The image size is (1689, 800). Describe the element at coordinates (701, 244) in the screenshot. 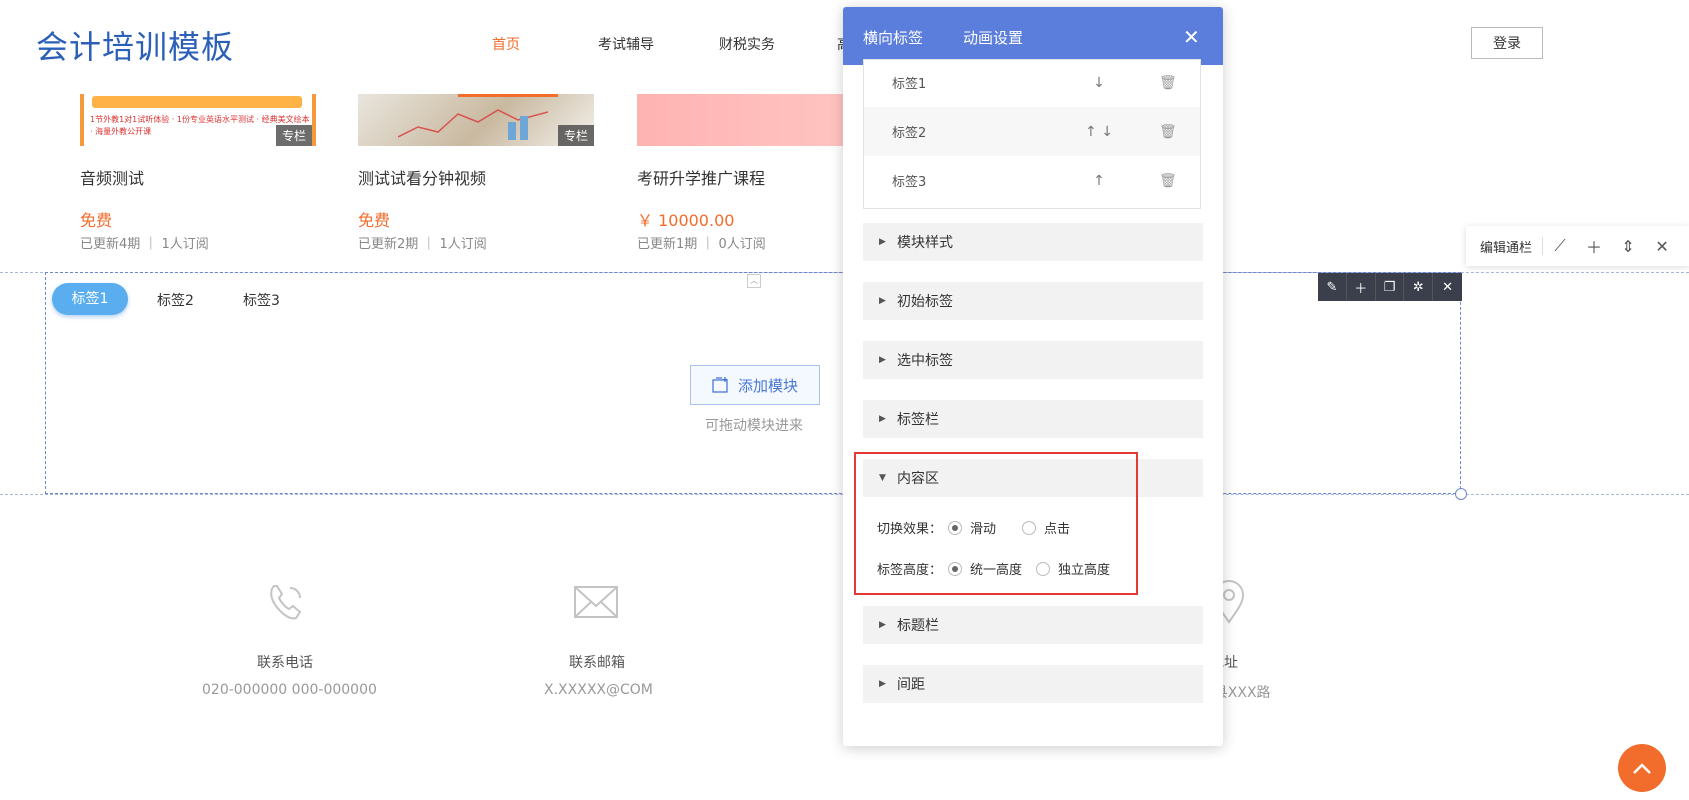

I see `course-meta-3: 已更新1期 ｜ 0人订阅` at that location.